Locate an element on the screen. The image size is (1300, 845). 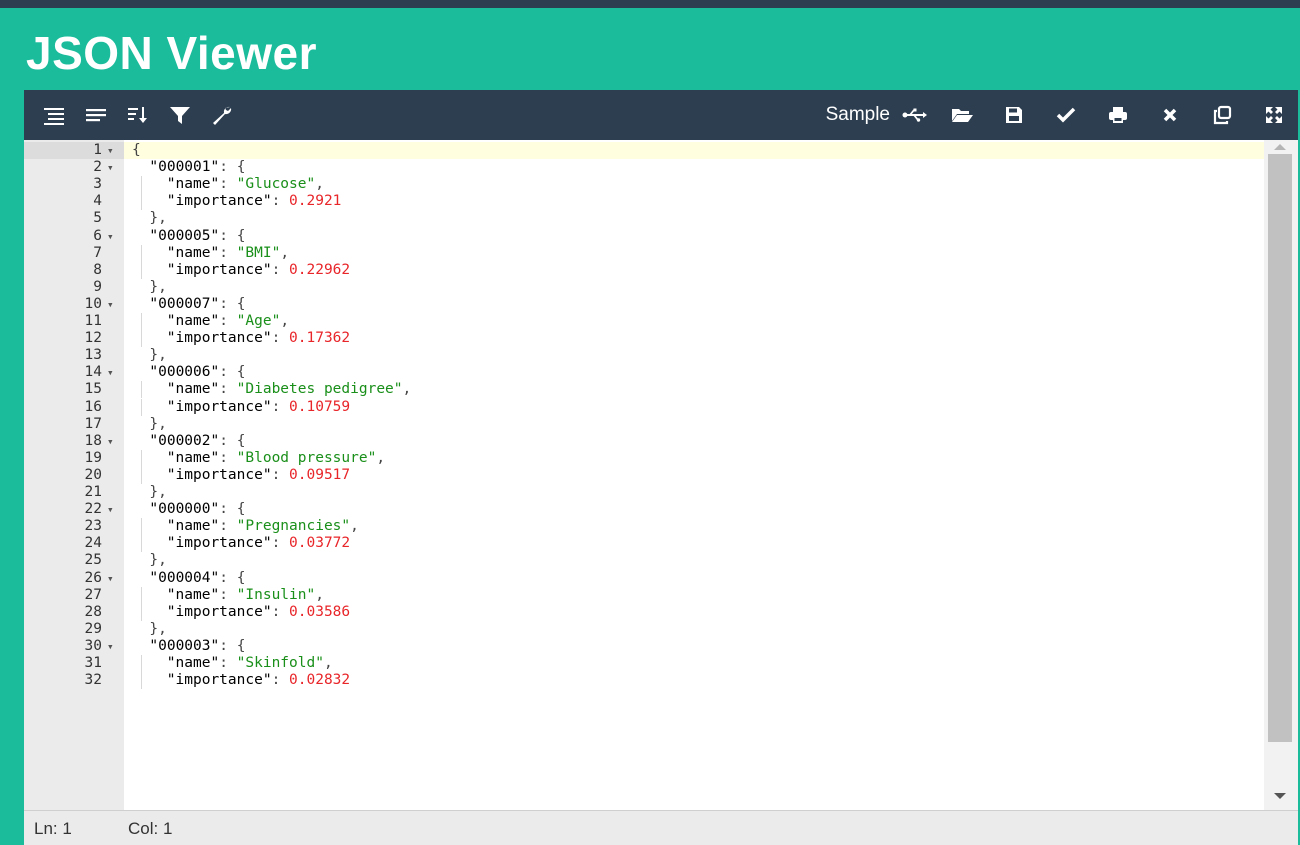
scroll-down-icon is located at coordinates (1280, 796).